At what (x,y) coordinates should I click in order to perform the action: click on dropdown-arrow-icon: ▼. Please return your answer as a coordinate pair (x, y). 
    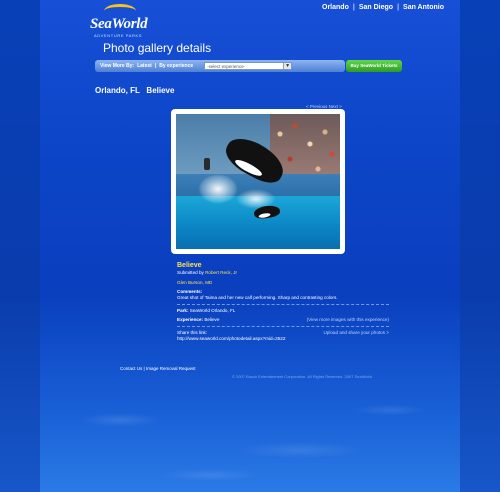
    Looking at the image, I should click on (287, 66).